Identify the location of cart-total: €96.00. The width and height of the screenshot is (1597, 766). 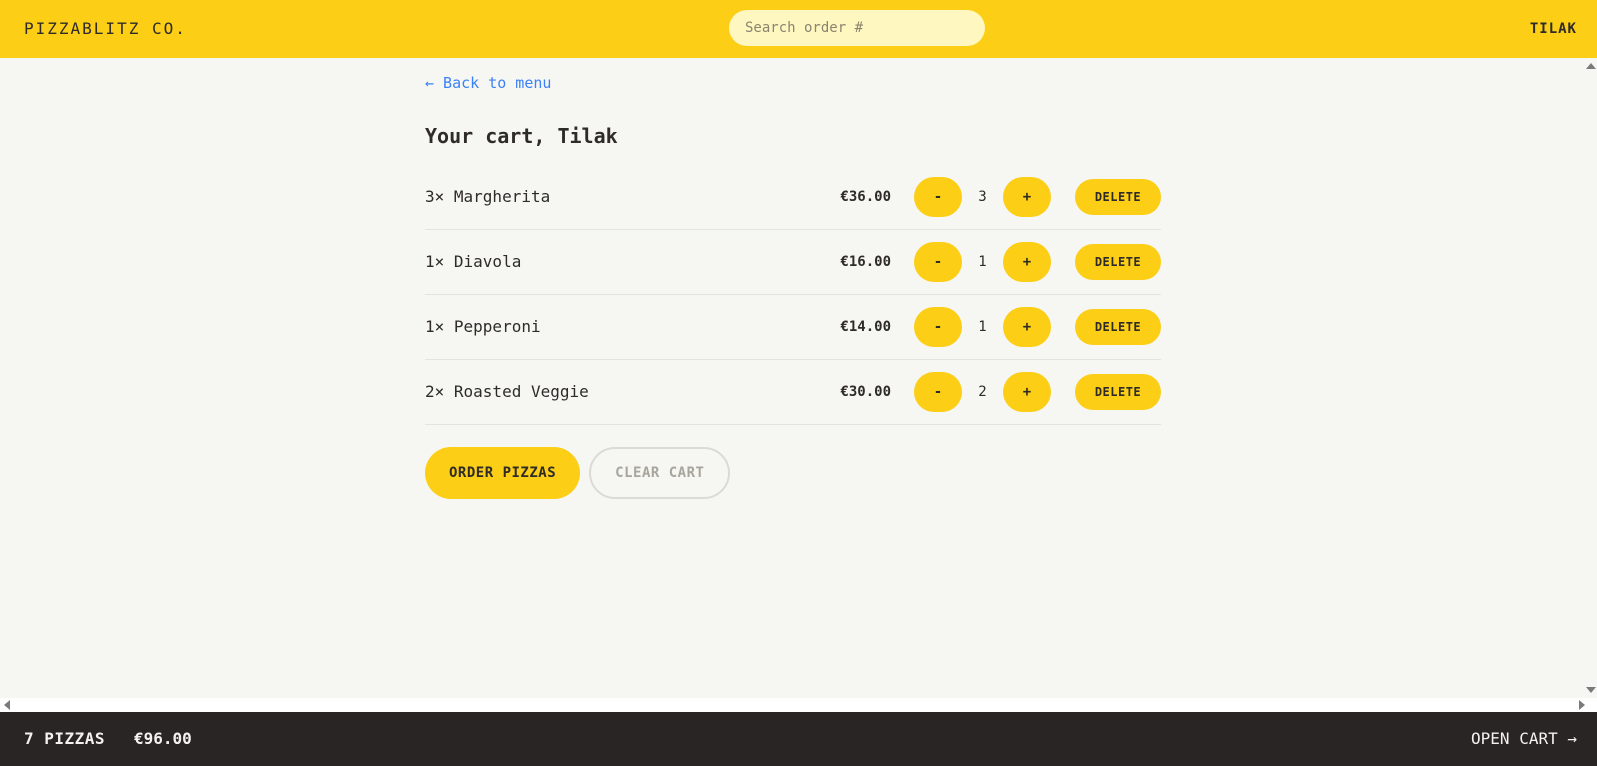
(163, 738).